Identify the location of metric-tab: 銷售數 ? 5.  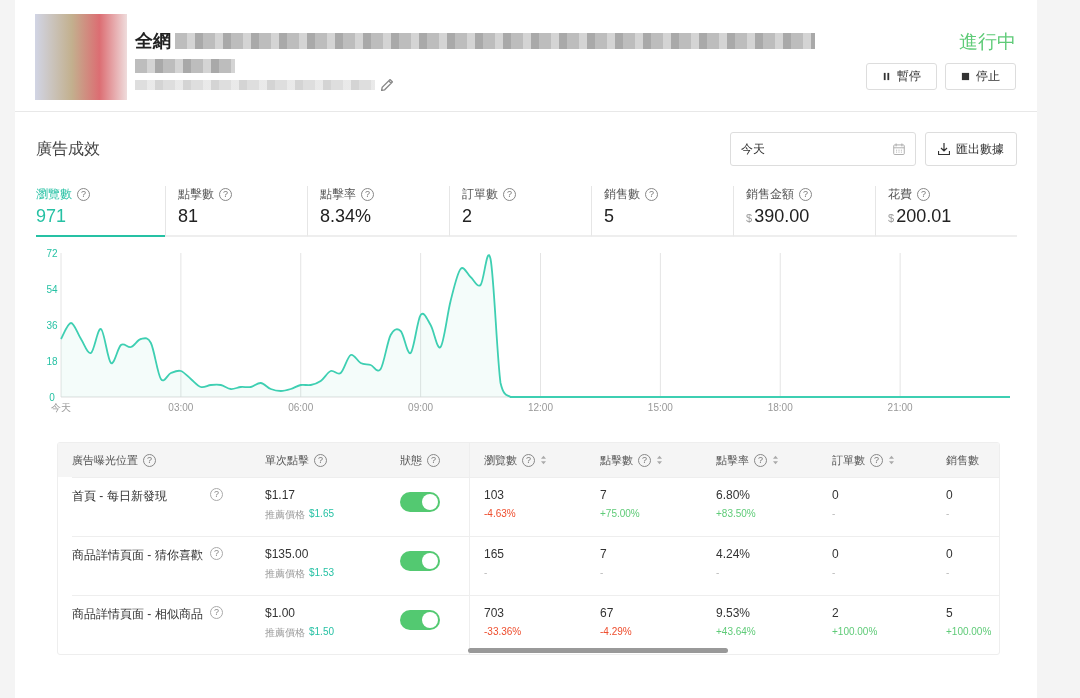
(662, 211).